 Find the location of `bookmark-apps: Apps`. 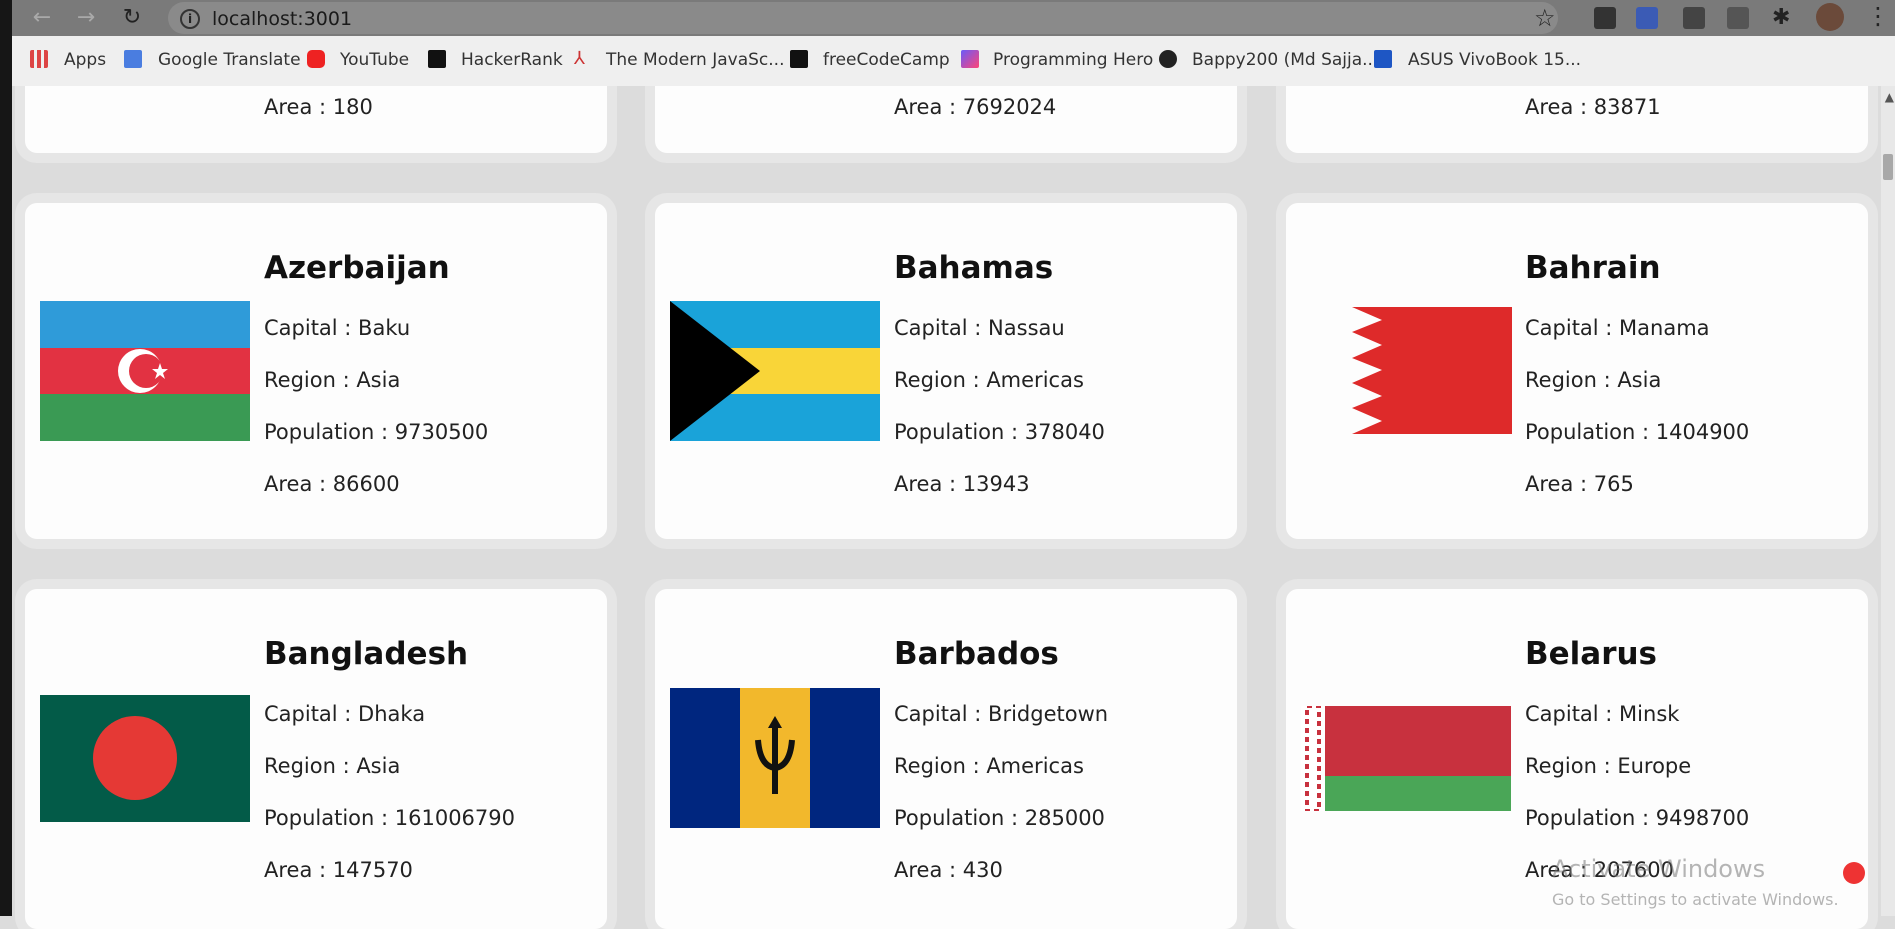

bookmark-apps: Apps is located at coordinates (85, 60).